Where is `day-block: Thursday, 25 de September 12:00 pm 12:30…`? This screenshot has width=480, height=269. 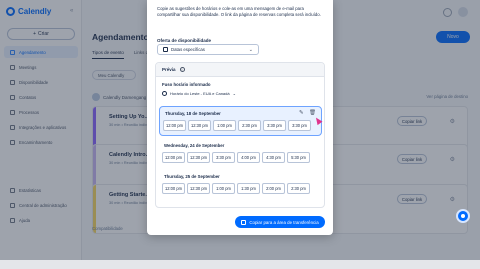
day-block: Thursday, 25 de September 12:00 pm 12:30… is located at coordinates (240, 184).